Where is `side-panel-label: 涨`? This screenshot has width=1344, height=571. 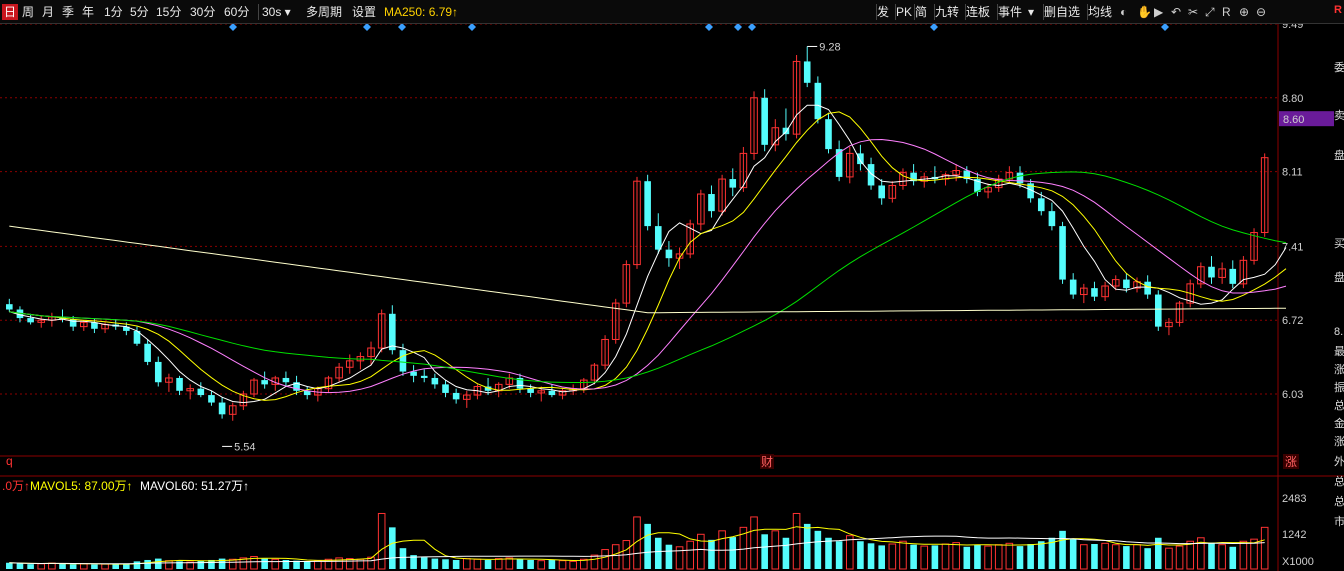 side-panel-label: 涨 is located at coordinates (1339, 370).